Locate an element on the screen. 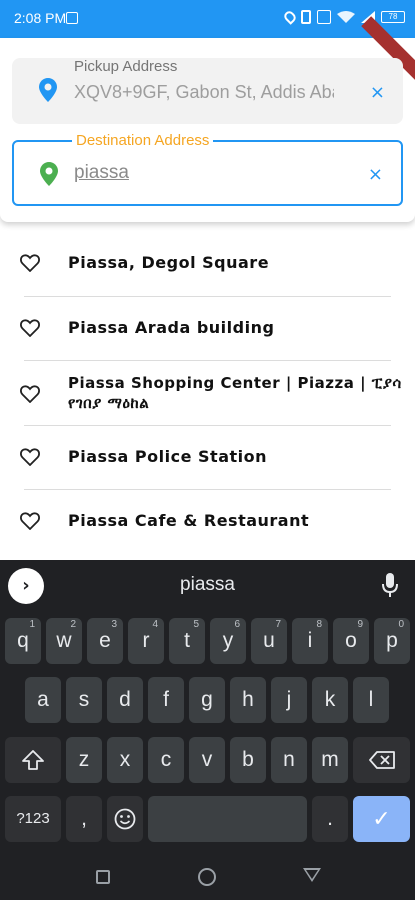 This screenshot has width=415, height=900. list-item: Piassa, Degol Square is located at coordinates (207, 264).